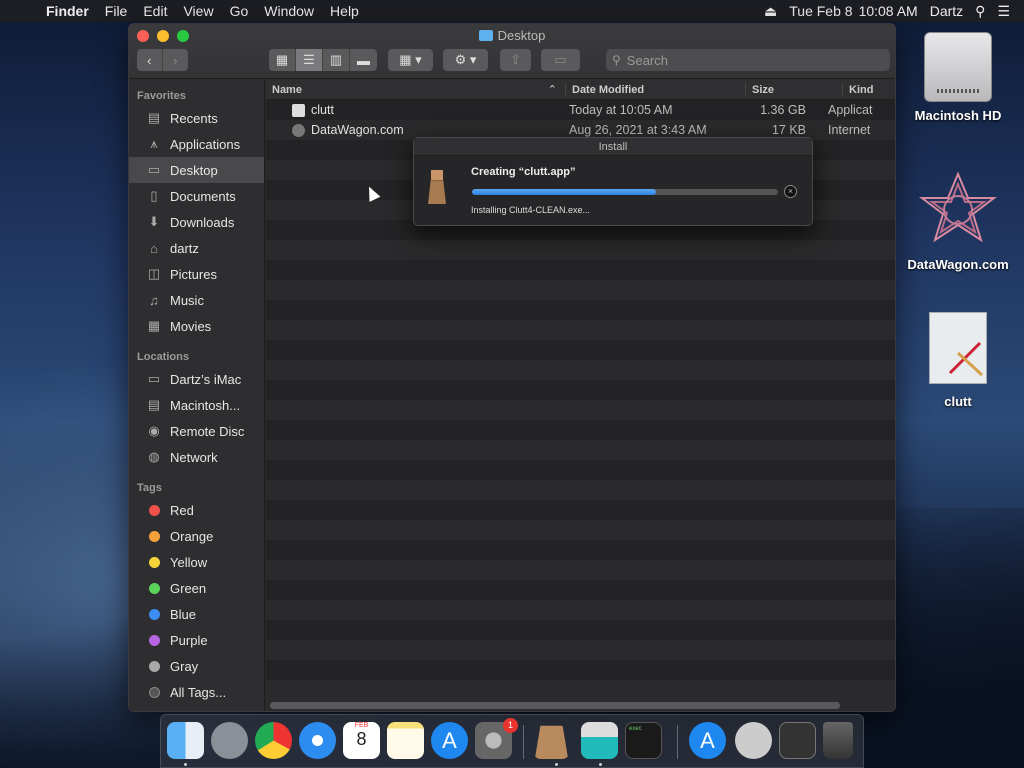 The height and width of the screenshot is (768, 1024). Describe the element at coordinates (748, 60) in the screenshot. I see `search-field: ⚲ Search` at that location.